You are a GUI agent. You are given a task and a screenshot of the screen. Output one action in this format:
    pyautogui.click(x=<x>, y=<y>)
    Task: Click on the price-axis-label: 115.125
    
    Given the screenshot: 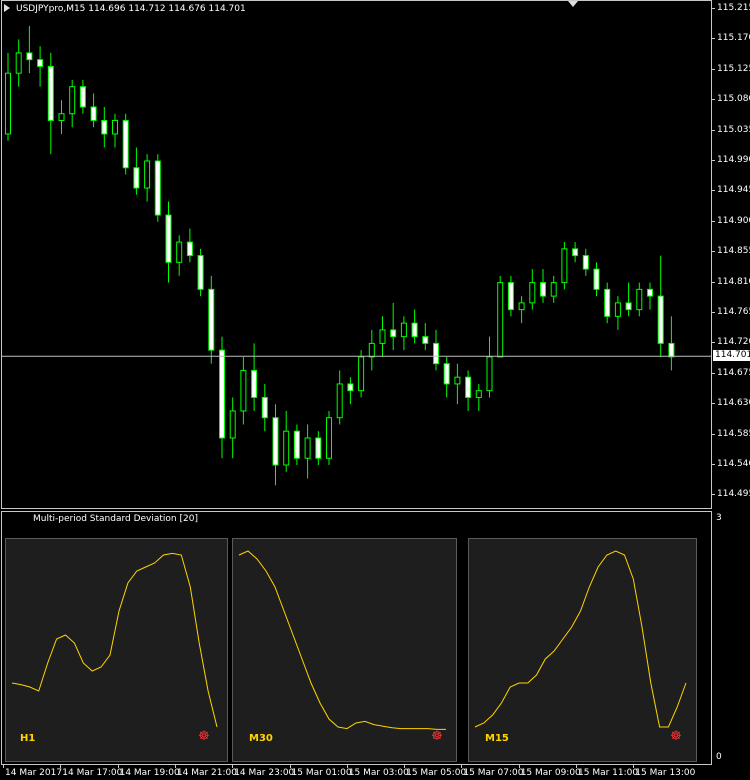 What is the action you would take?
    pyautogui.click(x=733, y=68)
    